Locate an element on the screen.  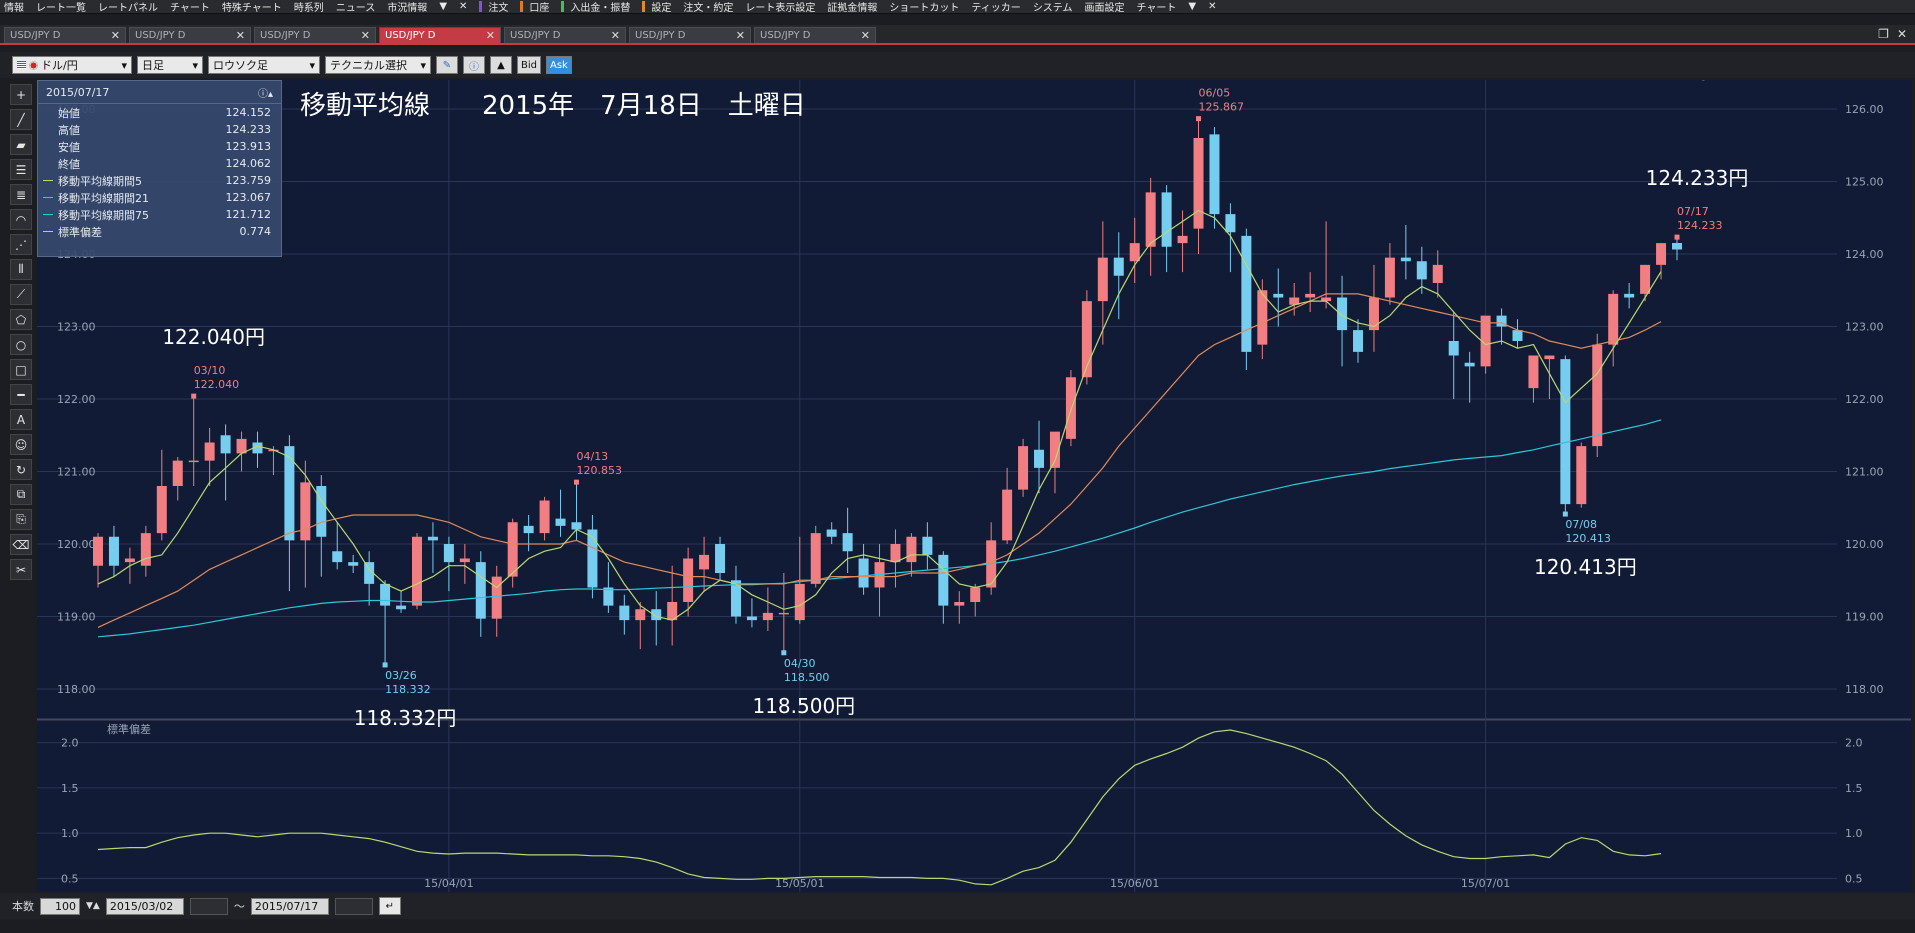
fan-icon: ⋰ is located at coordinates (21, 244).